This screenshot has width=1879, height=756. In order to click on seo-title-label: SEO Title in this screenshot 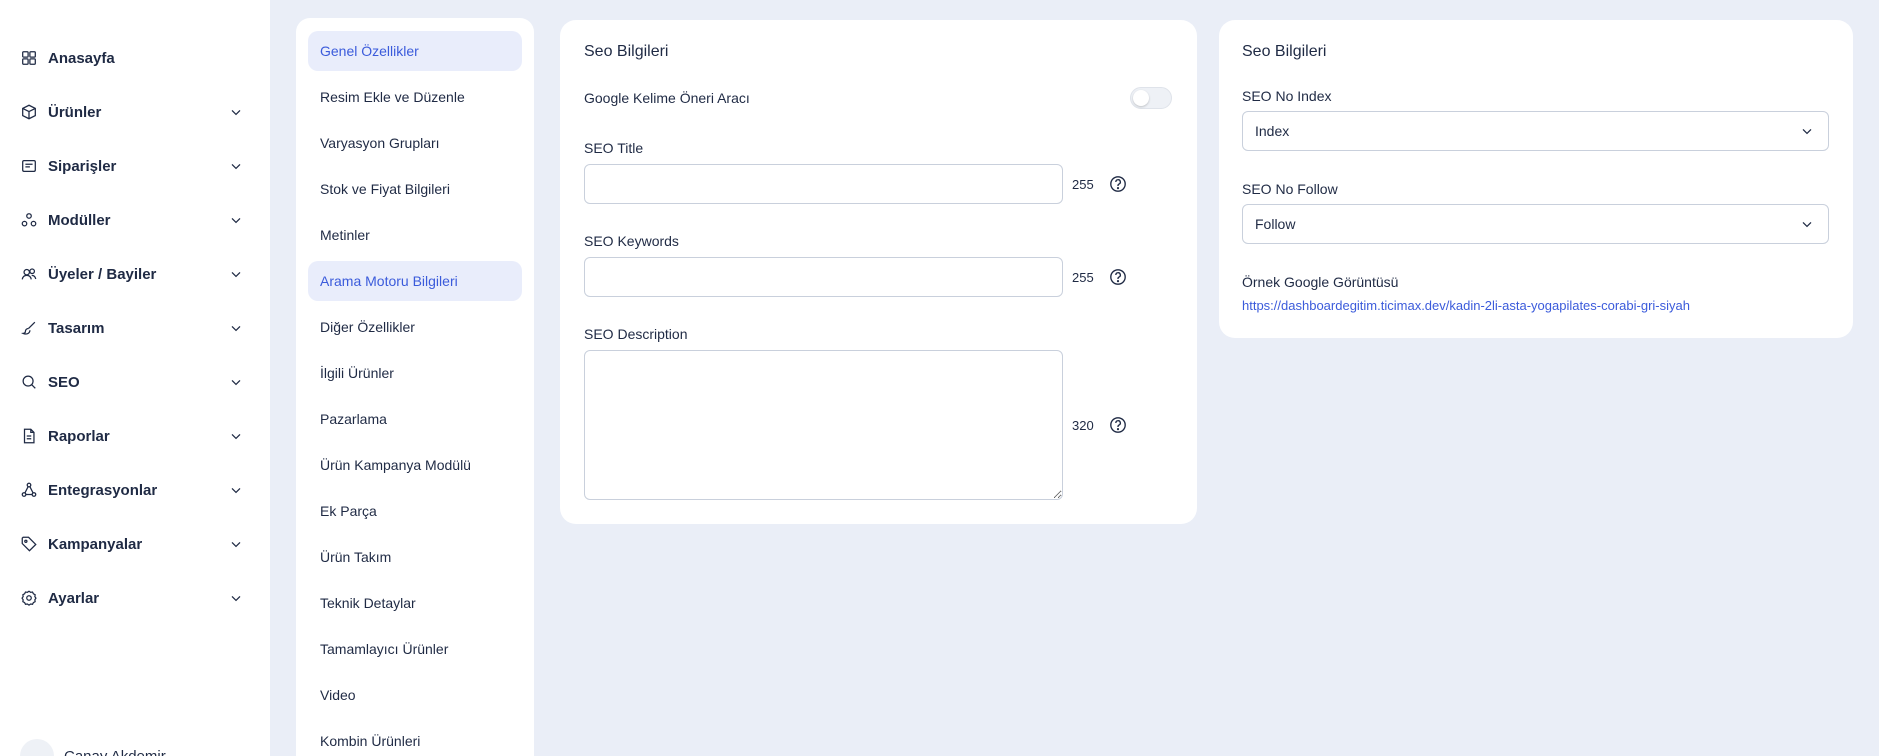, I will do `click(614, 148)`.